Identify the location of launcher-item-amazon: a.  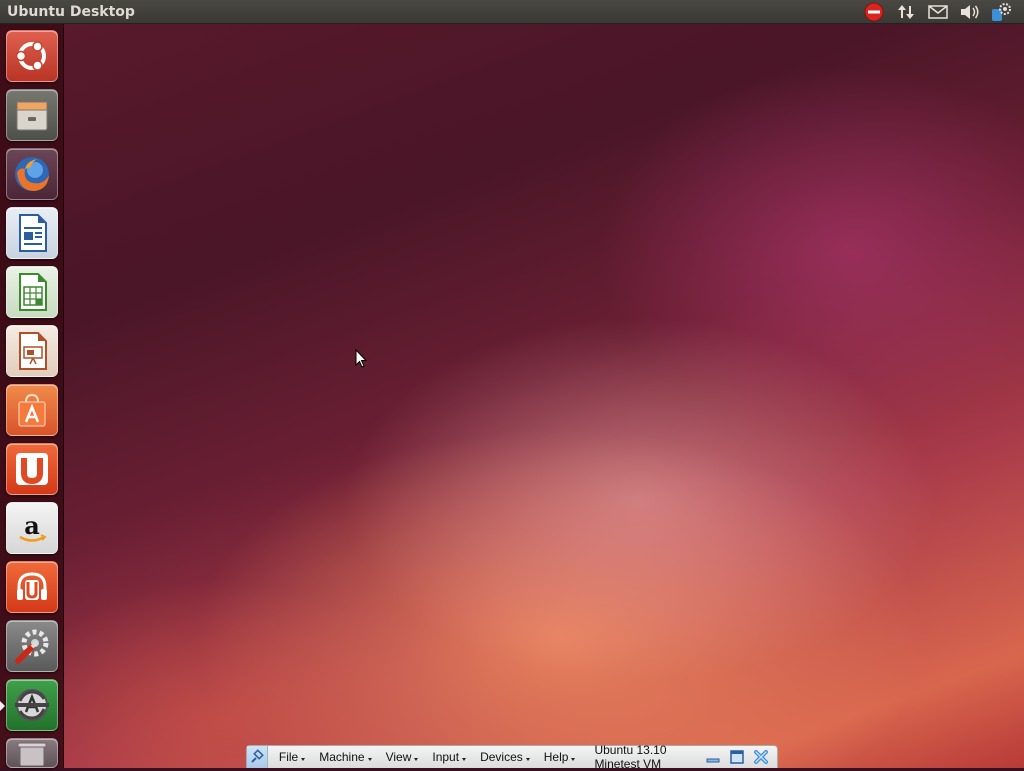
(32, 528).